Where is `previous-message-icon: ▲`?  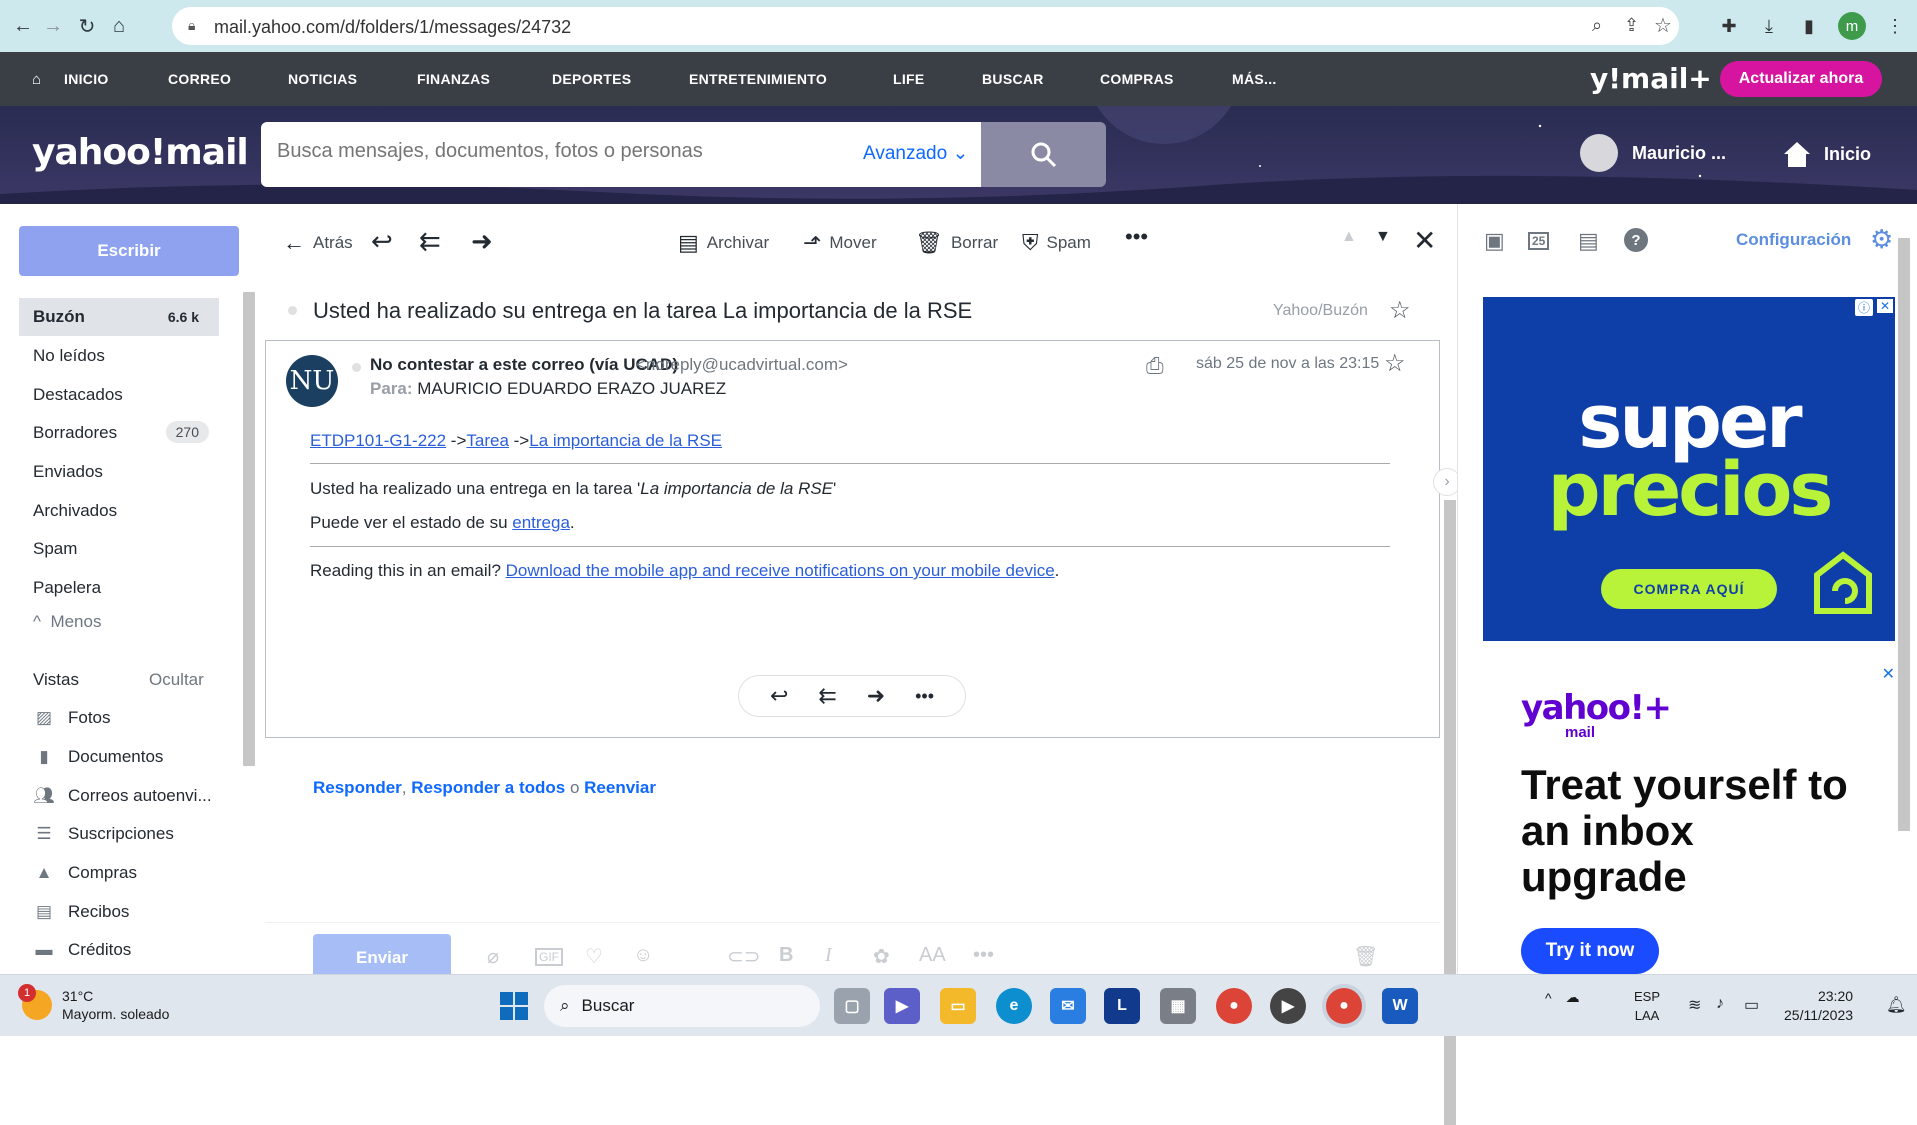
previous-message-icon: ▲ is located at coordinates (1349, 237).